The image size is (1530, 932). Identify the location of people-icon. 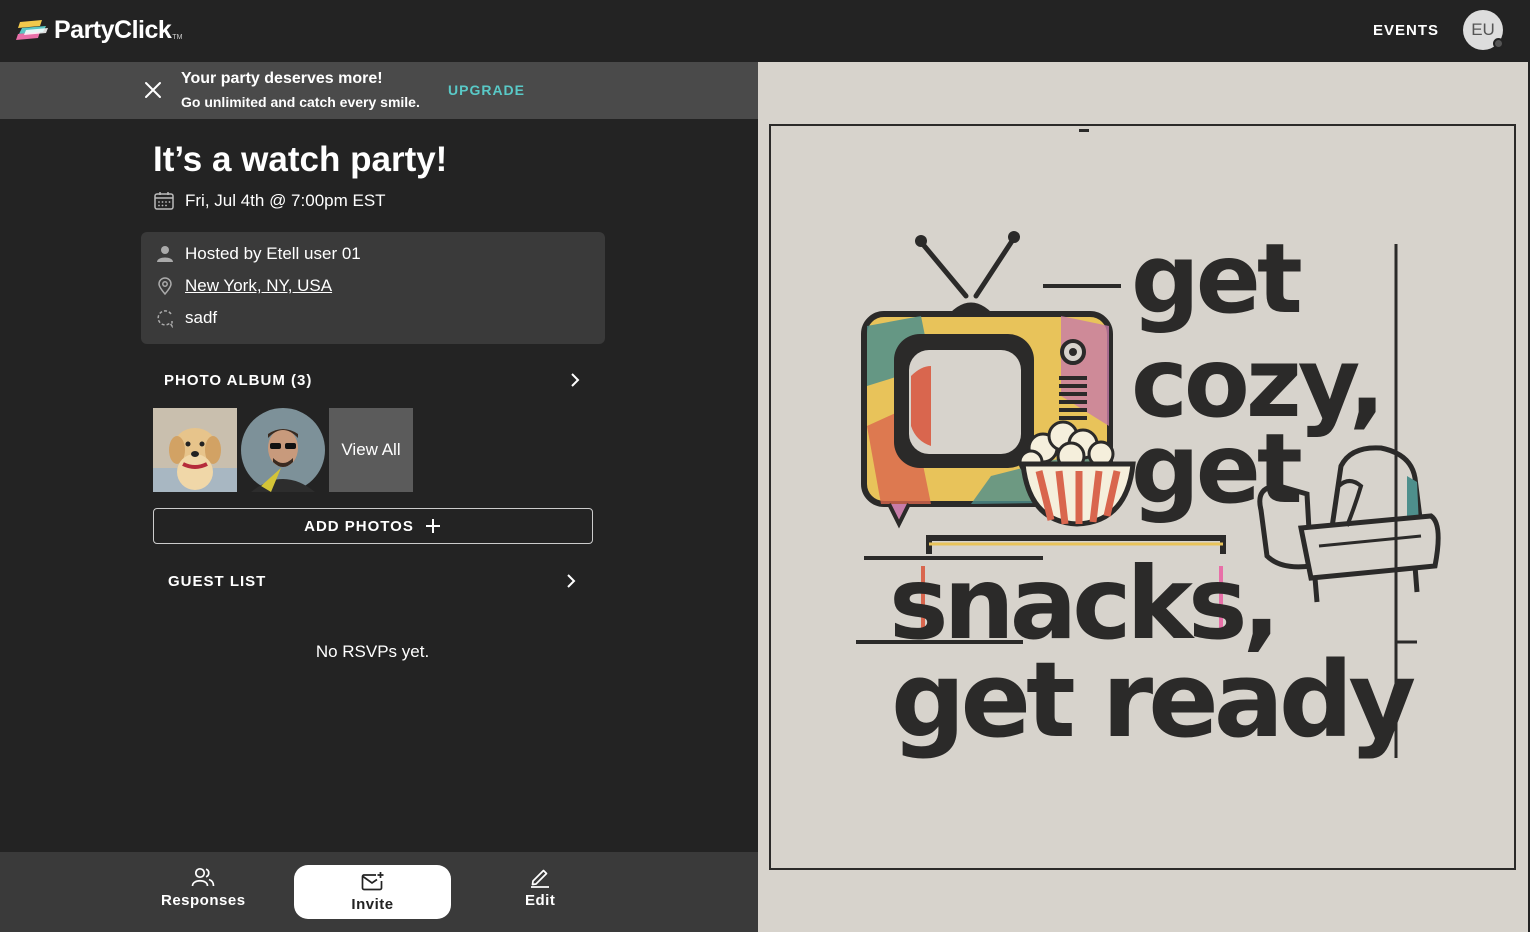
(203, 877).